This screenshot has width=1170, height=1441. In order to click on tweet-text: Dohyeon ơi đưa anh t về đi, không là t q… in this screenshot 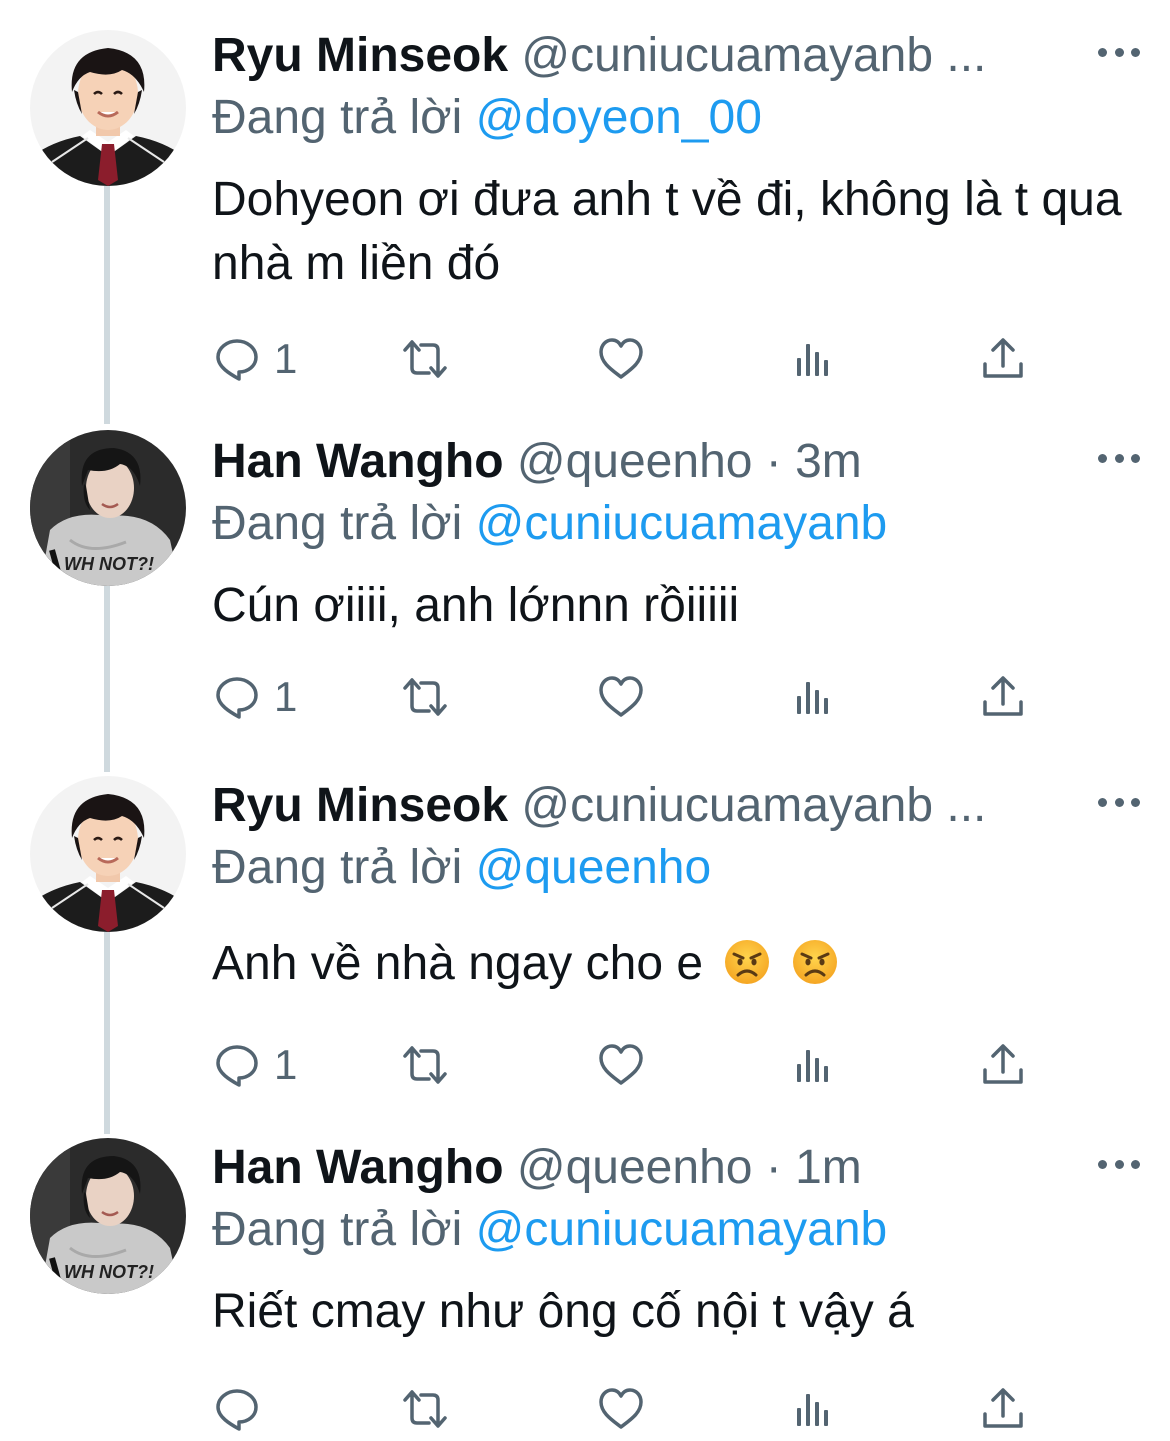, I will do `click(667, 231)`.